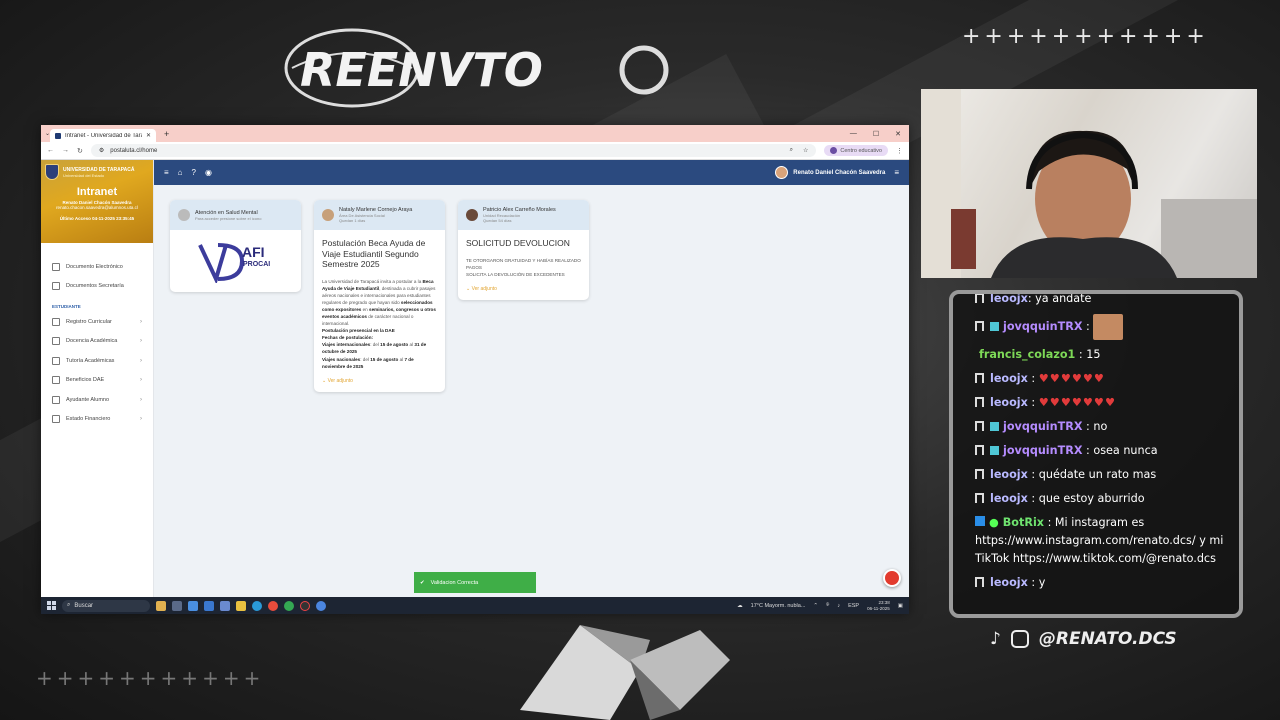  I want to click on network-icon: ⌾, so click(827, 605).